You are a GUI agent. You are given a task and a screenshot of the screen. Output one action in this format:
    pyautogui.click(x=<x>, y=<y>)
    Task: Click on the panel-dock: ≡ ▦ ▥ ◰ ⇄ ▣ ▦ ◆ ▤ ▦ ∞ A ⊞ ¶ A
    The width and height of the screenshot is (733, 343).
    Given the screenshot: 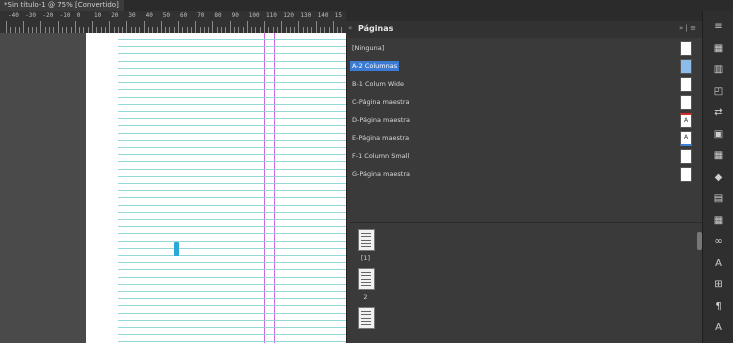 What is the action you would take?
    pyautogui.click(x=717, y=177)
    